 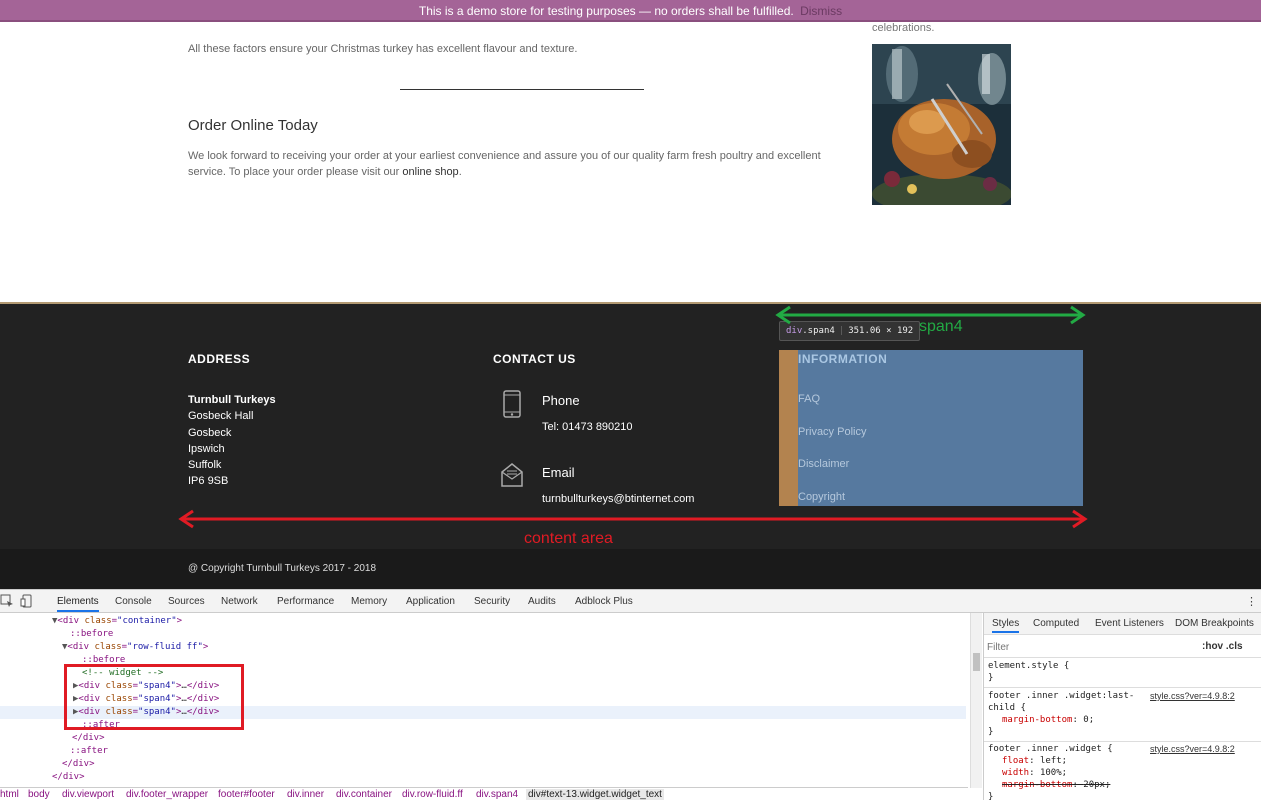 What do you see at coordinates (154, 697) in the screenshot?
I see `span4-annotation-box` at bounding box center [154, 697].